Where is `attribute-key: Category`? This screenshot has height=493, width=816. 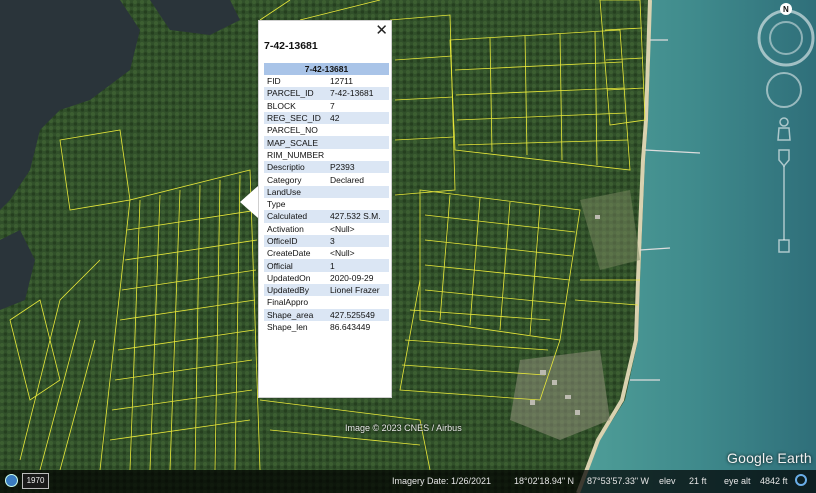
attribute-key: Category is located at coordinates (284, 179).